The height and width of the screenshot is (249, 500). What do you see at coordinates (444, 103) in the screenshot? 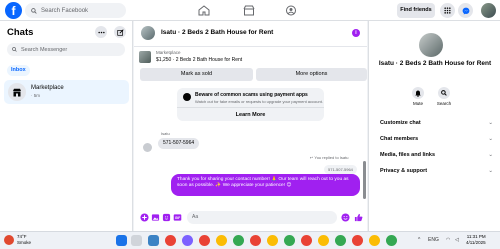
I see `search-label: Search` at bounding box center [444, 103].